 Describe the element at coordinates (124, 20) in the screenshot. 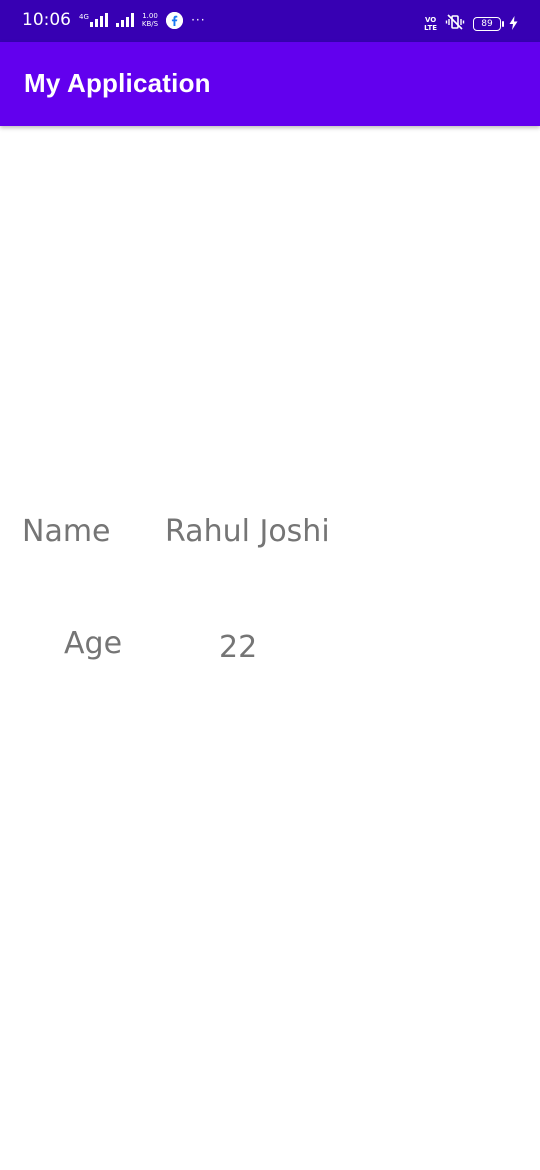

I see `signal-icon` at that location.